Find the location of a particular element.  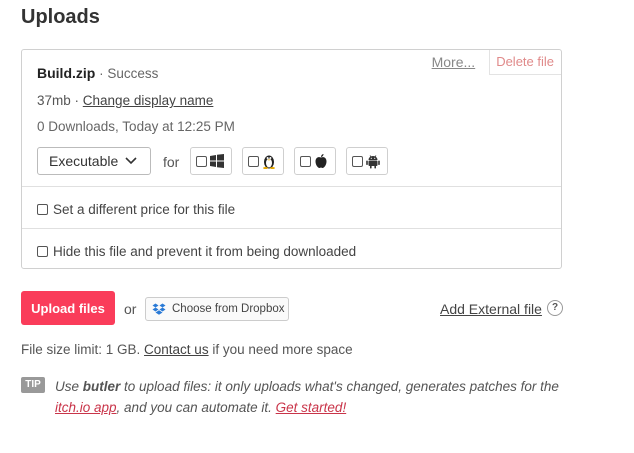

linux-icon is located at coordinates (269, 162).